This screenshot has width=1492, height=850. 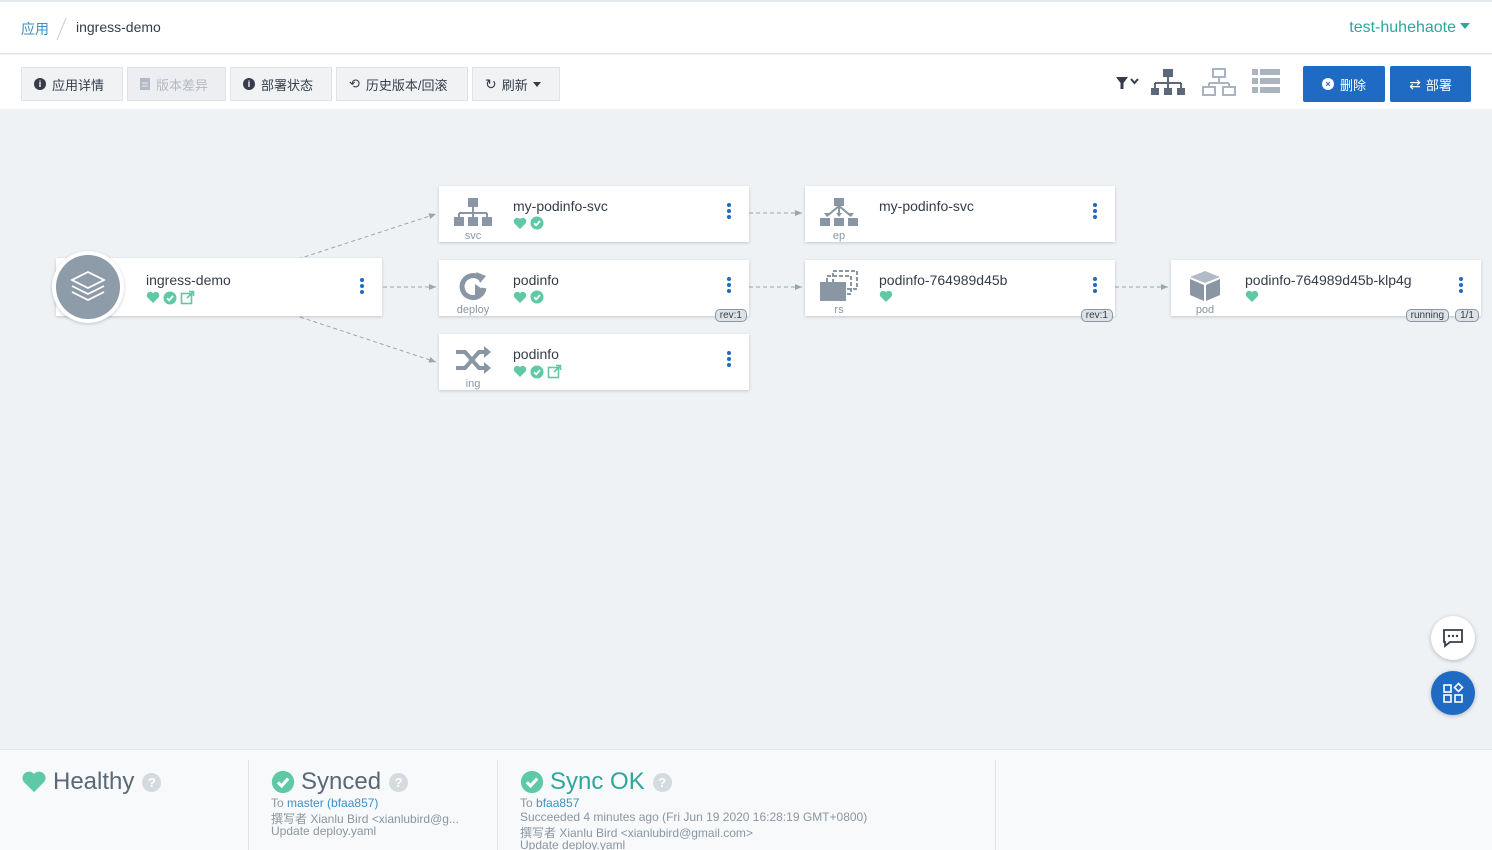 I want to click on health-status: Healthy ?, so click(x=91, y=782).